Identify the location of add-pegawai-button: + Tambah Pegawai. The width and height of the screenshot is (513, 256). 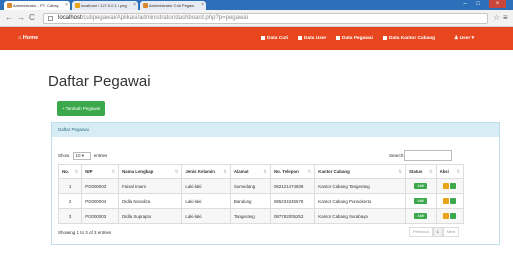
(81, 108).